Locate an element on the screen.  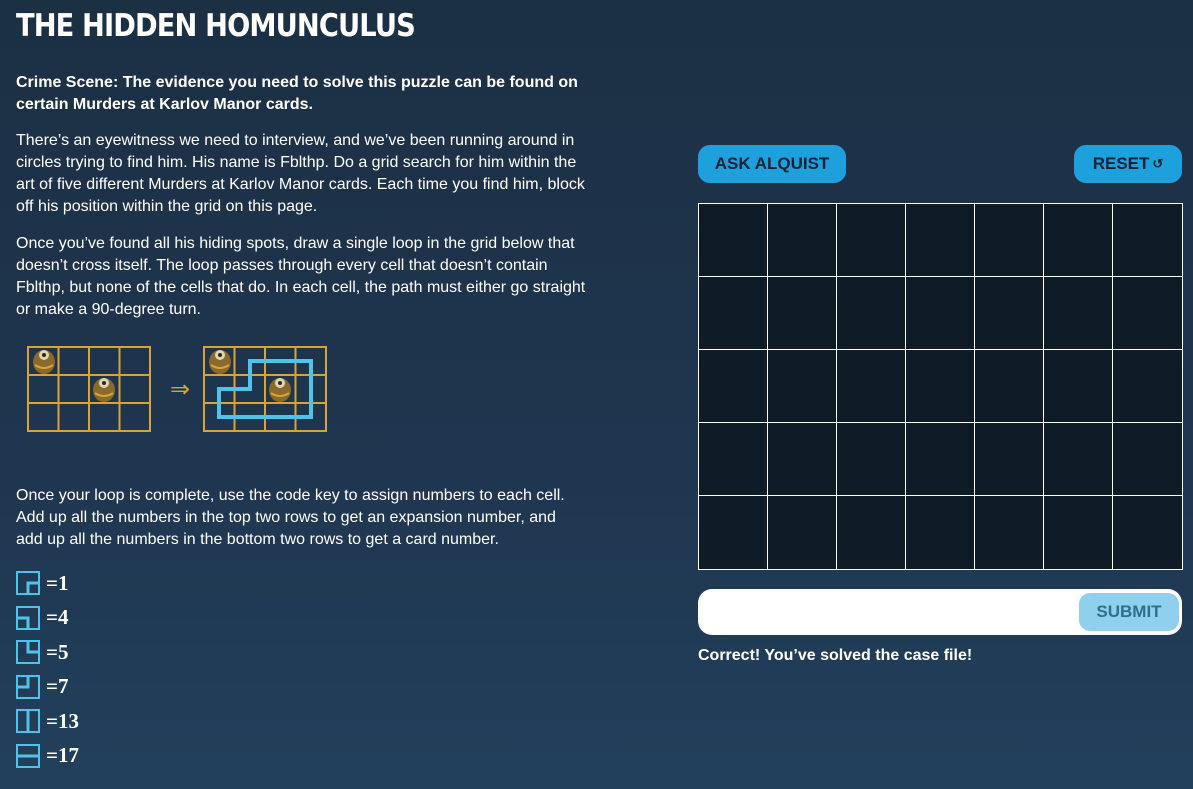
reset-icon: ↺ is located at coordinates (1158, 163).